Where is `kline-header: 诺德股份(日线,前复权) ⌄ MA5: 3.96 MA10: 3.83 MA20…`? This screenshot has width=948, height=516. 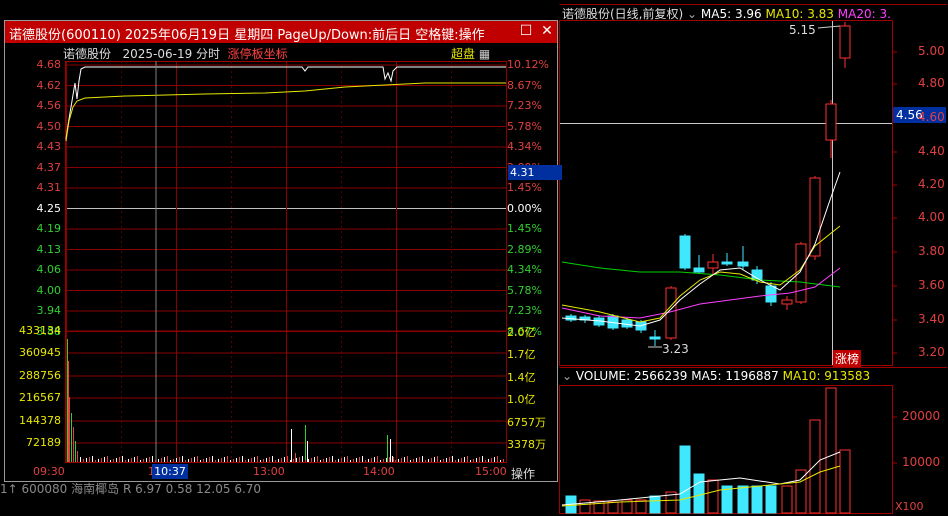
kline-header: 诺德股份(日线,前复权) ⌄ MA5: 3.96 MA10: 3.83 MA20… is located at coordinates (726, 13).